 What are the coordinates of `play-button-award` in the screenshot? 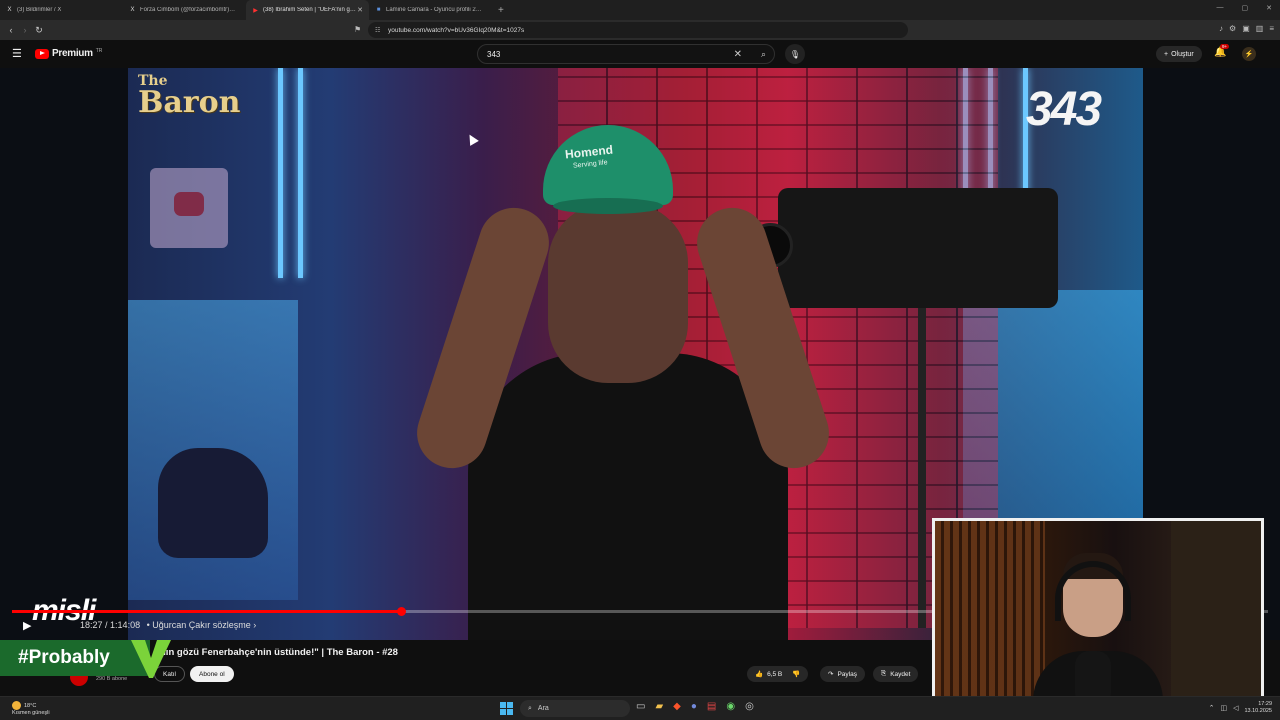 It's located at (189, 208).